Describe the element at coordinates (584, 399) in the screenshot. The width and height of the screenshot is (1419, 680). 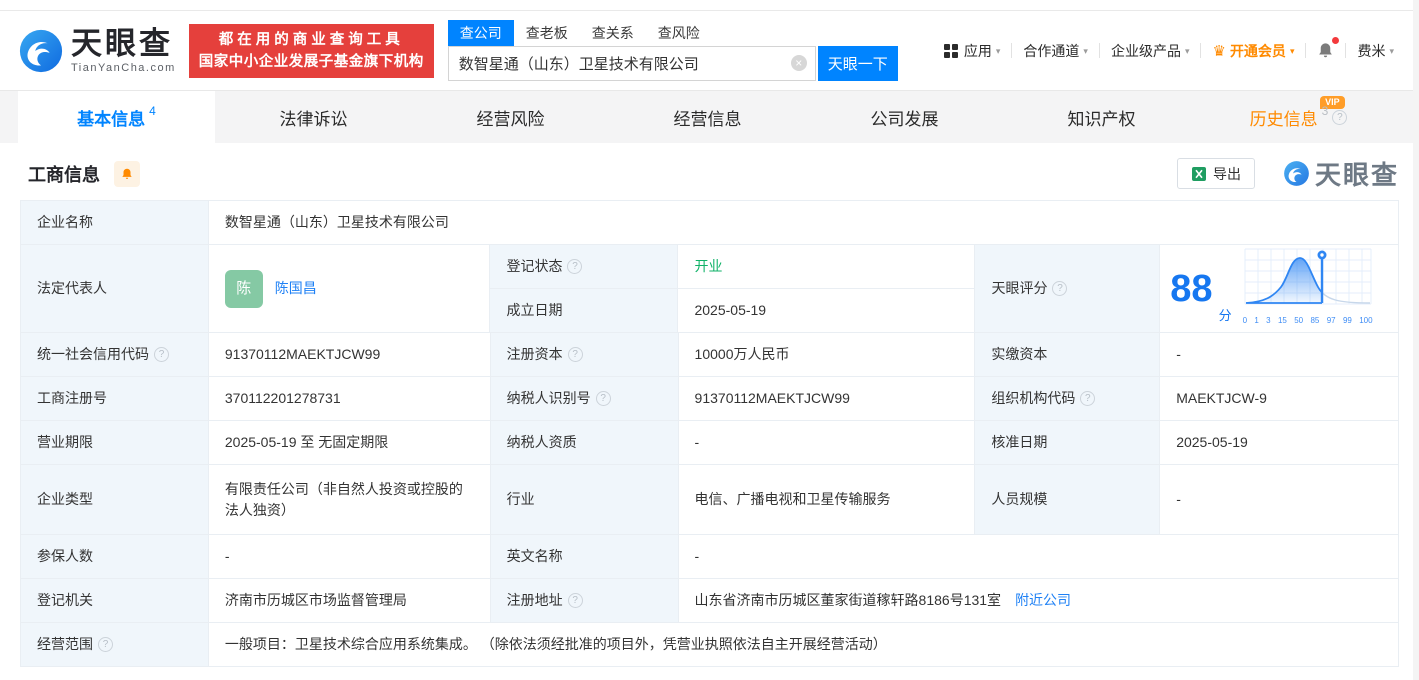
I see `field-label-taxpayer-id: 纳税人识别号 ?` at that location.